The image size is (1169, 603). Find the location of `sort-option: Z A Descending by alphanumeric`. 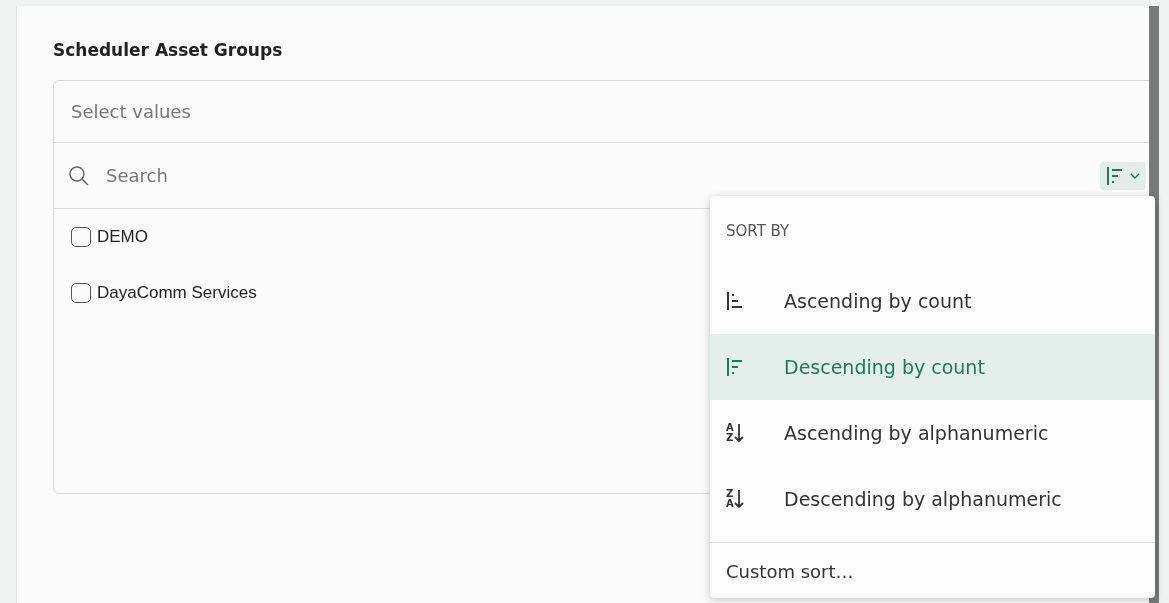

sort-option: Z A Descending by alphanumeric is located at coordinates (932, 499).